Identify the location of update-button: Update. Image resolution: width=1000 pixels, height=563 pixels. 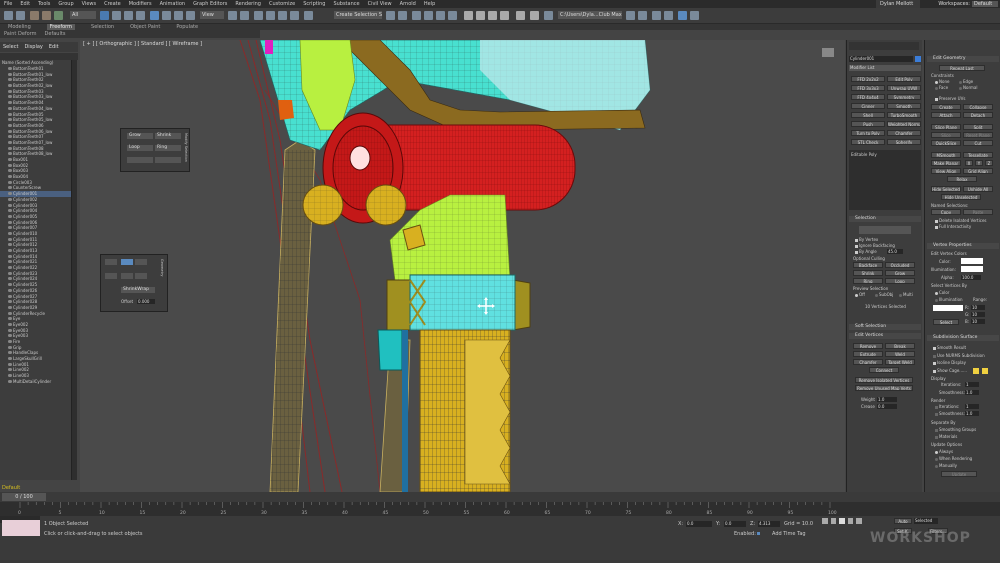
(959, 474).